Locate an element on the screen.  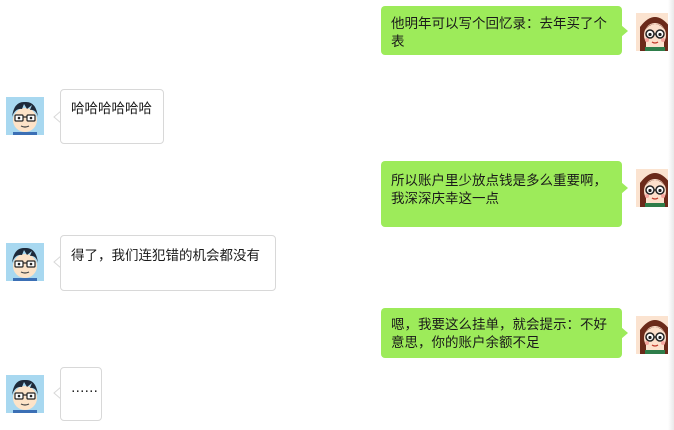
message-bubble: 得了，我们连犯错的机会都没有 is located at coordinates (168, 263).